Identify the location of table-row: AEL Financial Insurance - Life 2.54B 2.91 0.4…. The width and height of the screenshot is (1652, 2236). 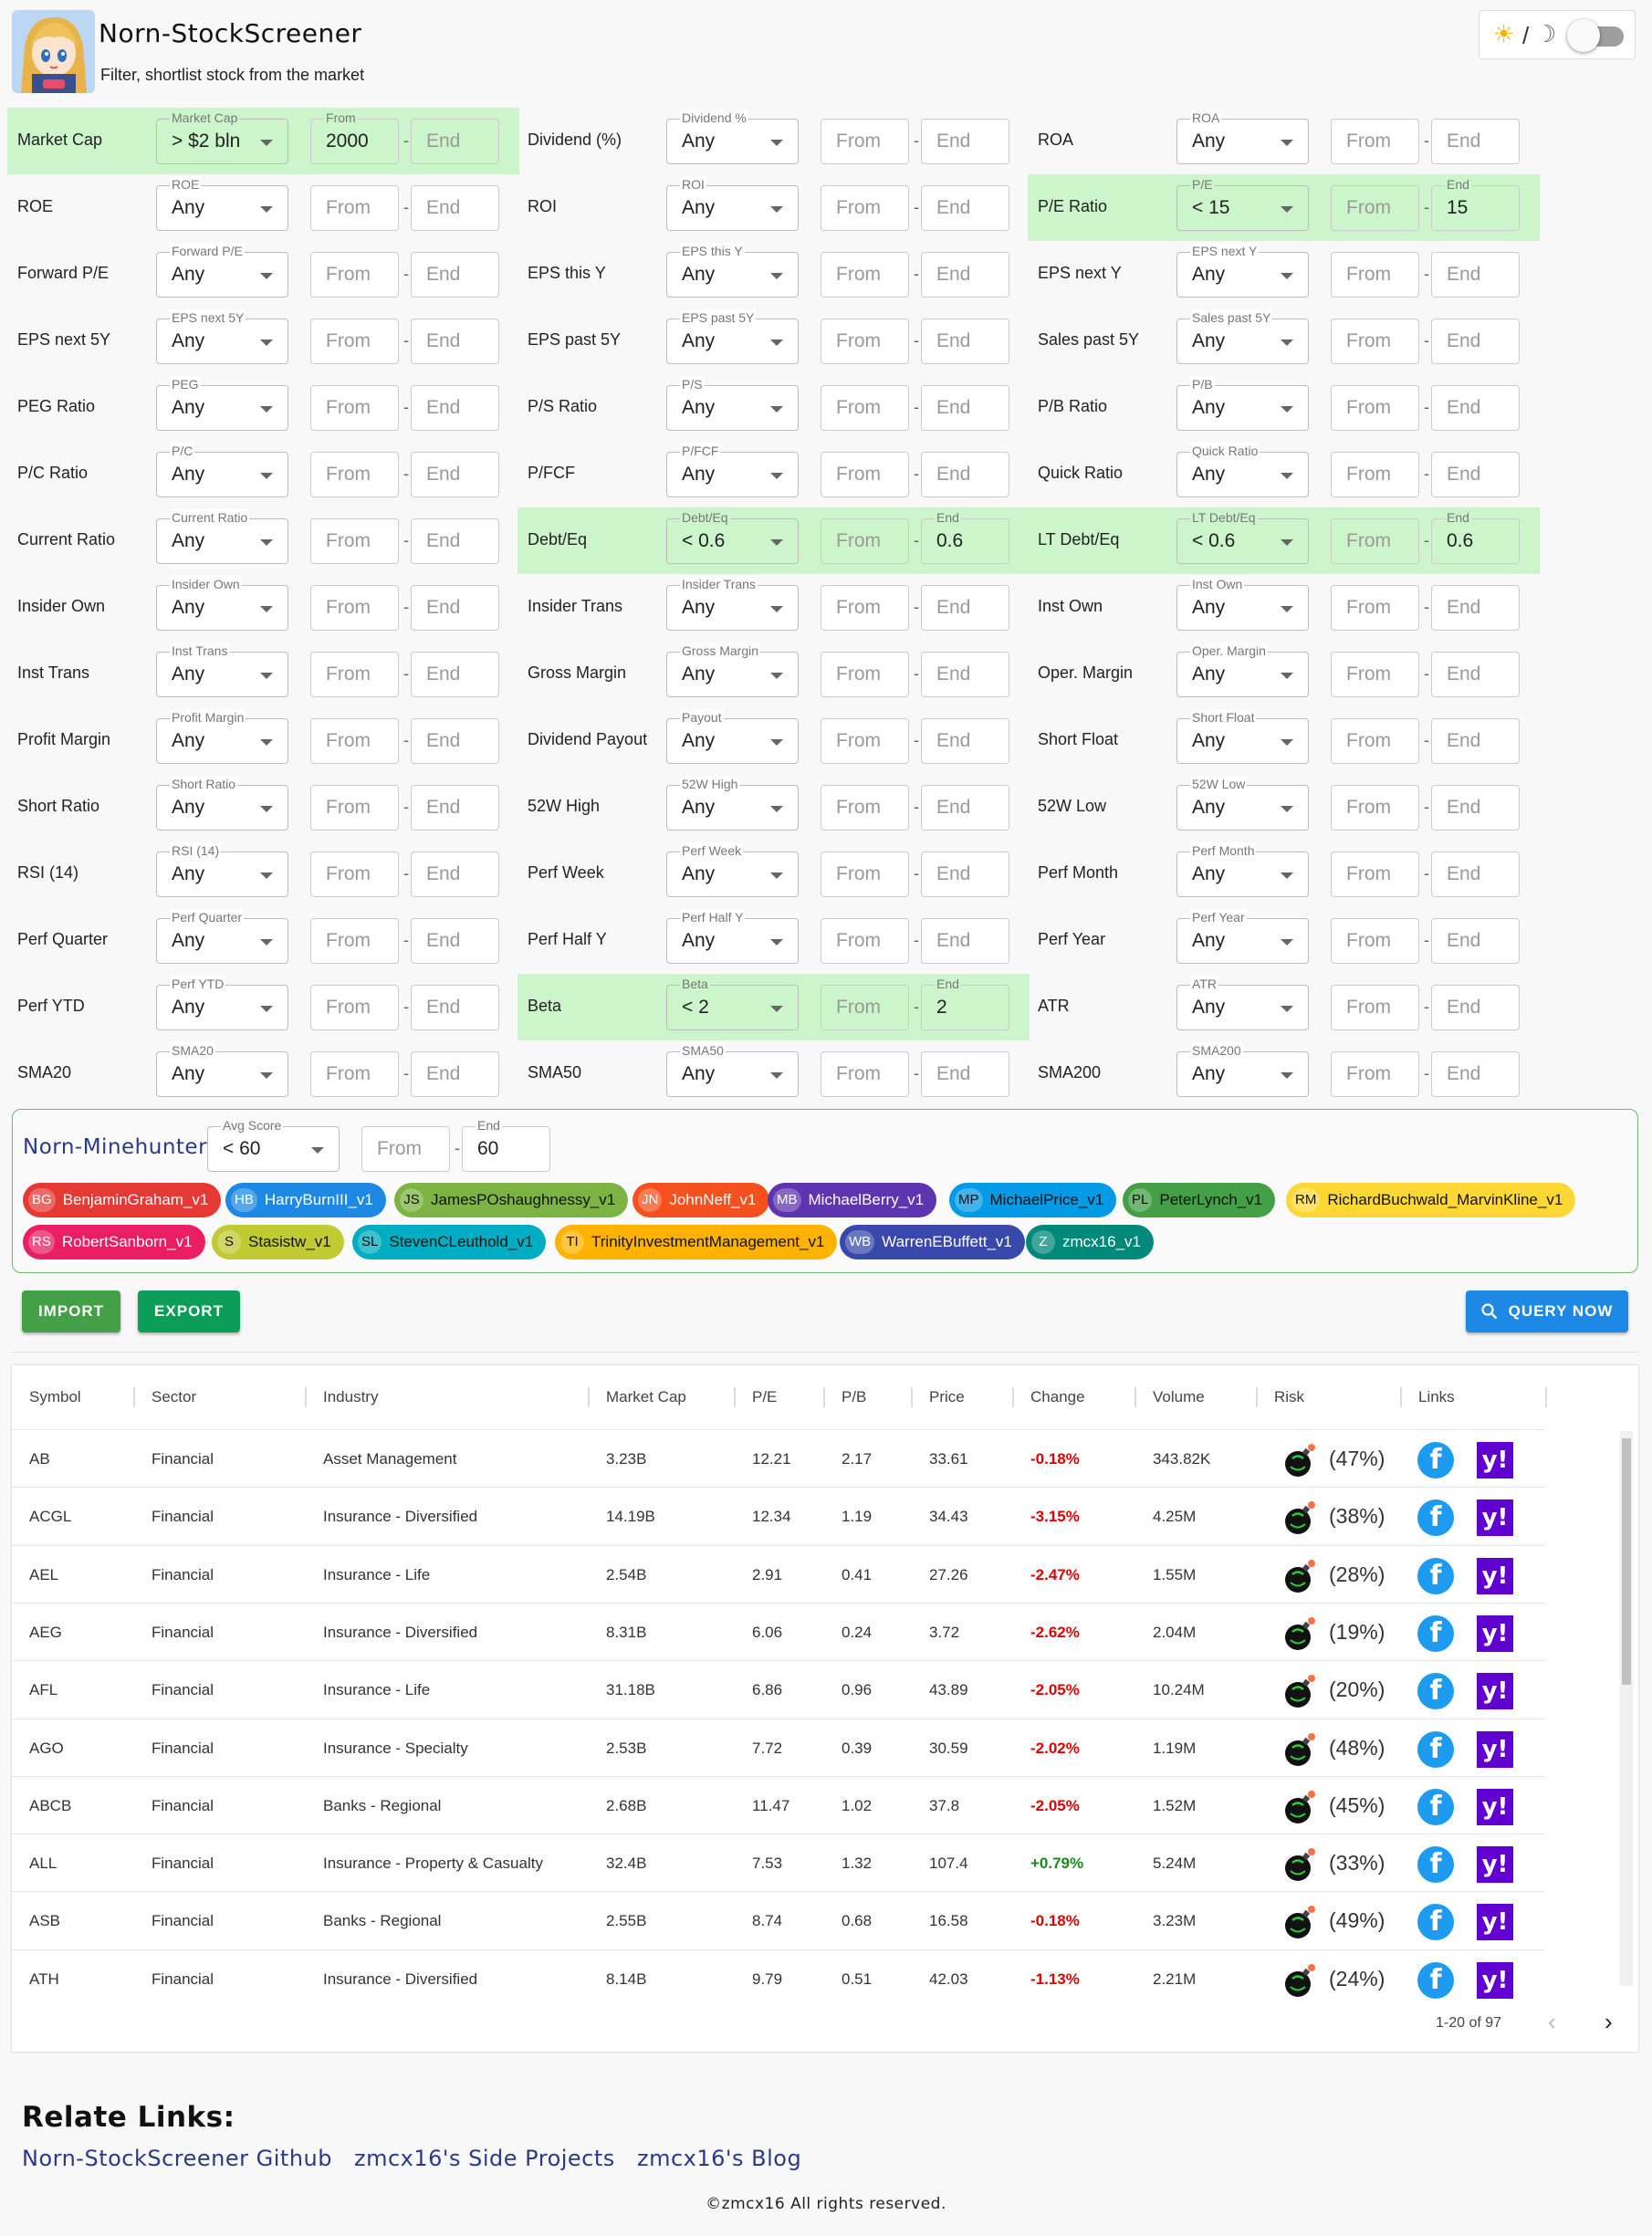
(779, 1574).